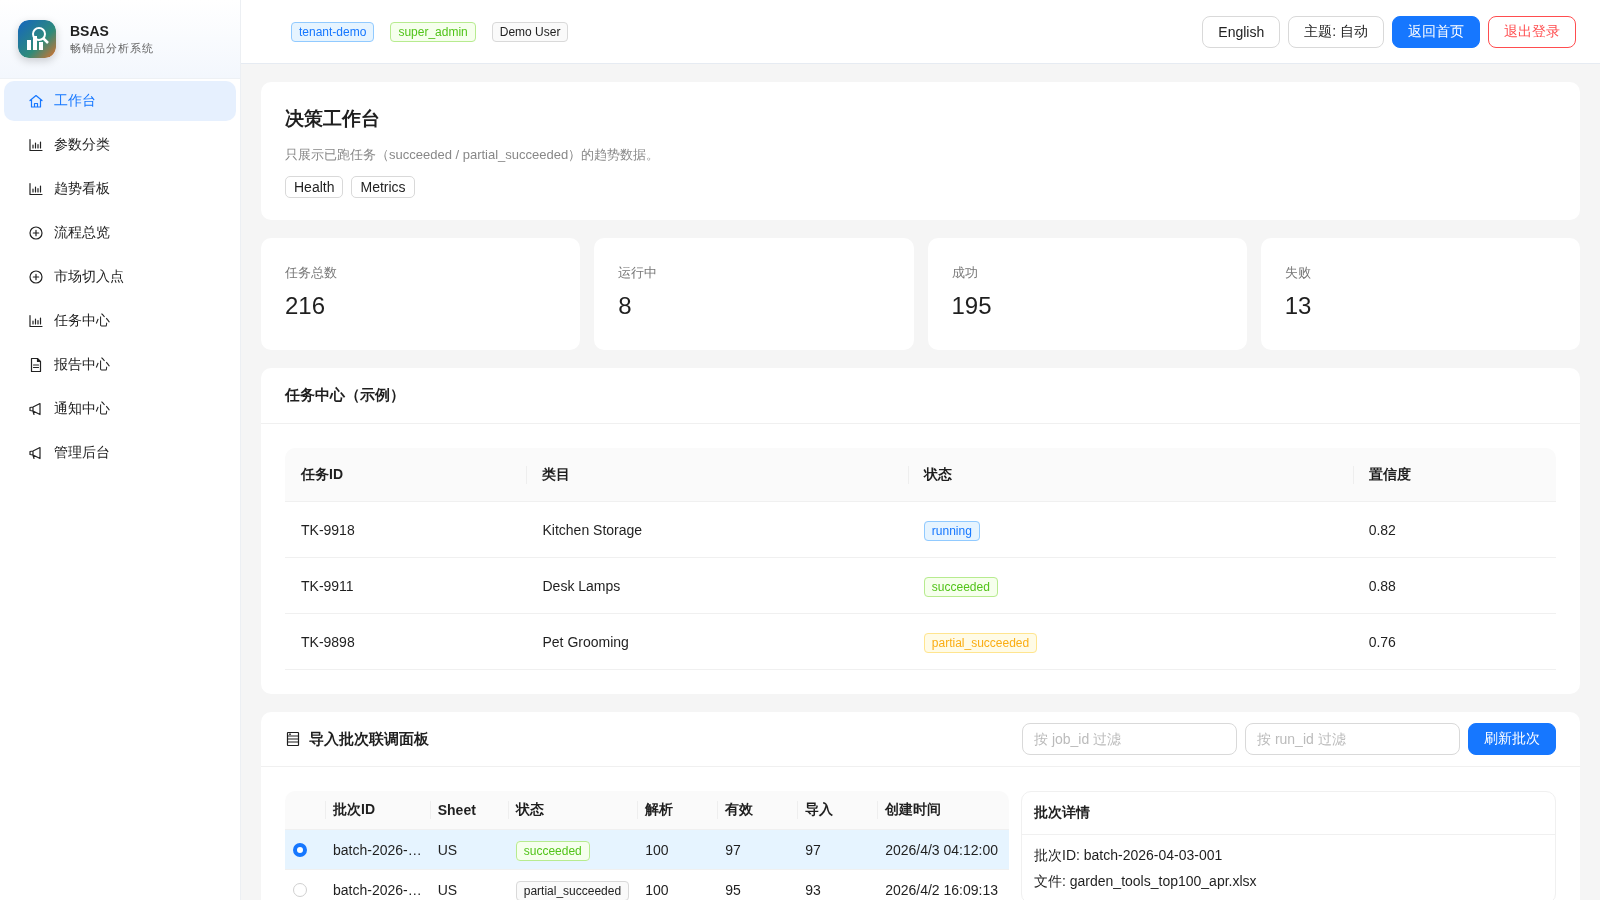 This screenshot has height=900, width=1600. I want to click on table-cell: 93, so click(837, 884).